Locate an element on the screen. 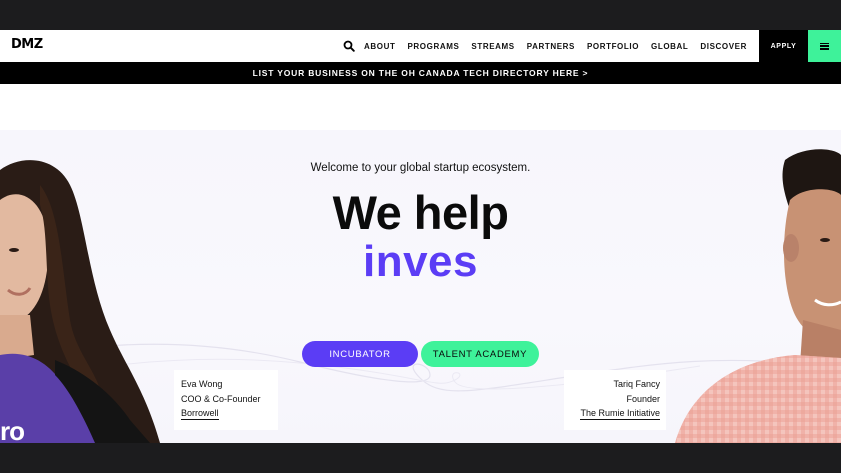 This screenshot has height=473, width=841. bottom-dark-strip is located at coordinates (420, 458).